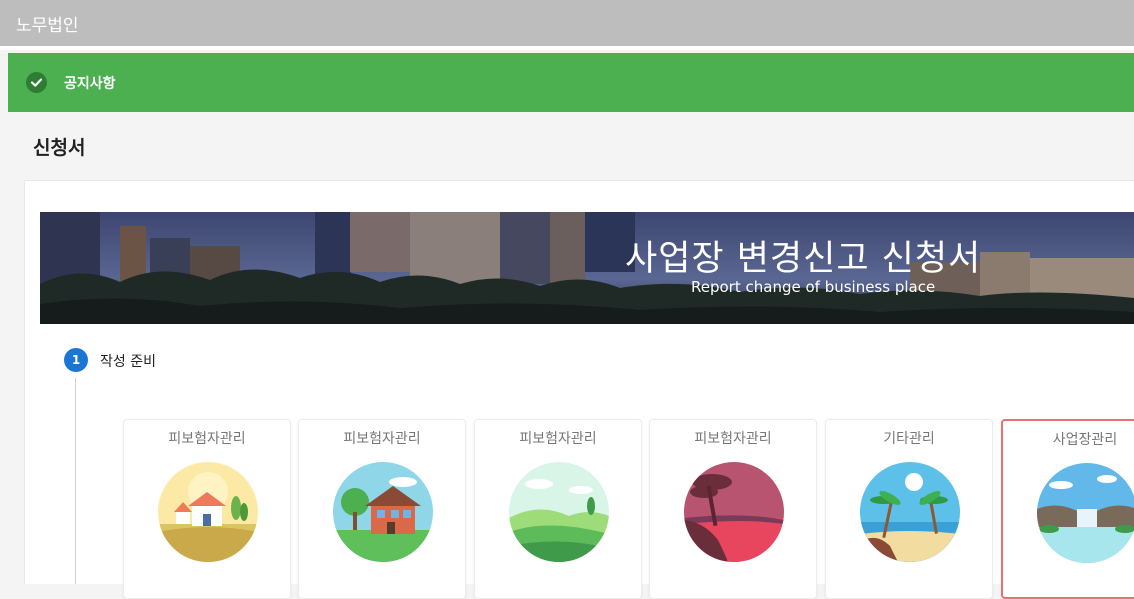 This screenshot has width=1134, height=599. What do you see at coordinates (571, 82) in the screenshot?
I see `notice-bar: 공지사항` at bounding box center [571, 82].